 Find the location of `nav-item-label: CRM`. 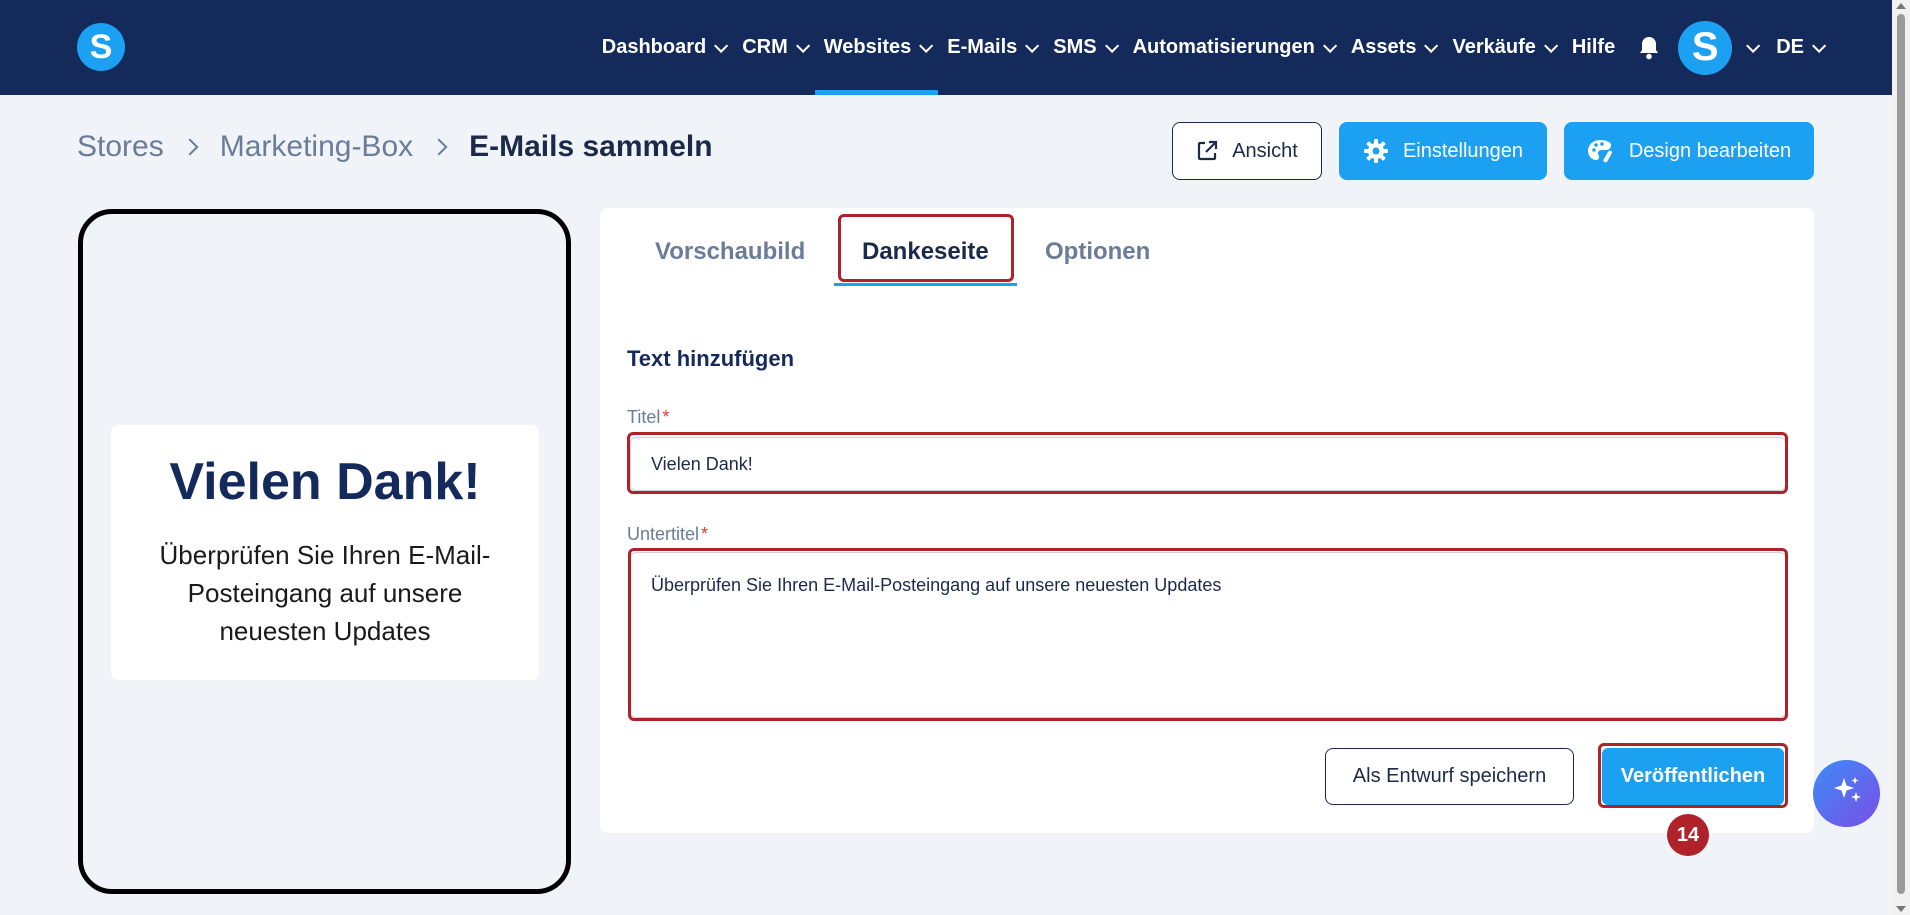

nav-item-label: CRM is located at coordinates (765, 47).